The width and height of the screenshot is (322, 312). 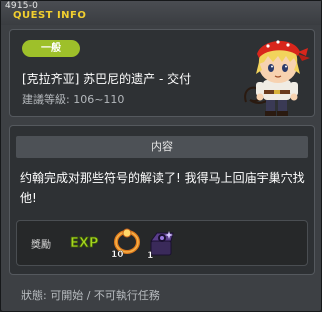 What do you see at coordinates (150, 256) in the screenshot?
I see `svg-text: 1` at bounding box center [150, 256].